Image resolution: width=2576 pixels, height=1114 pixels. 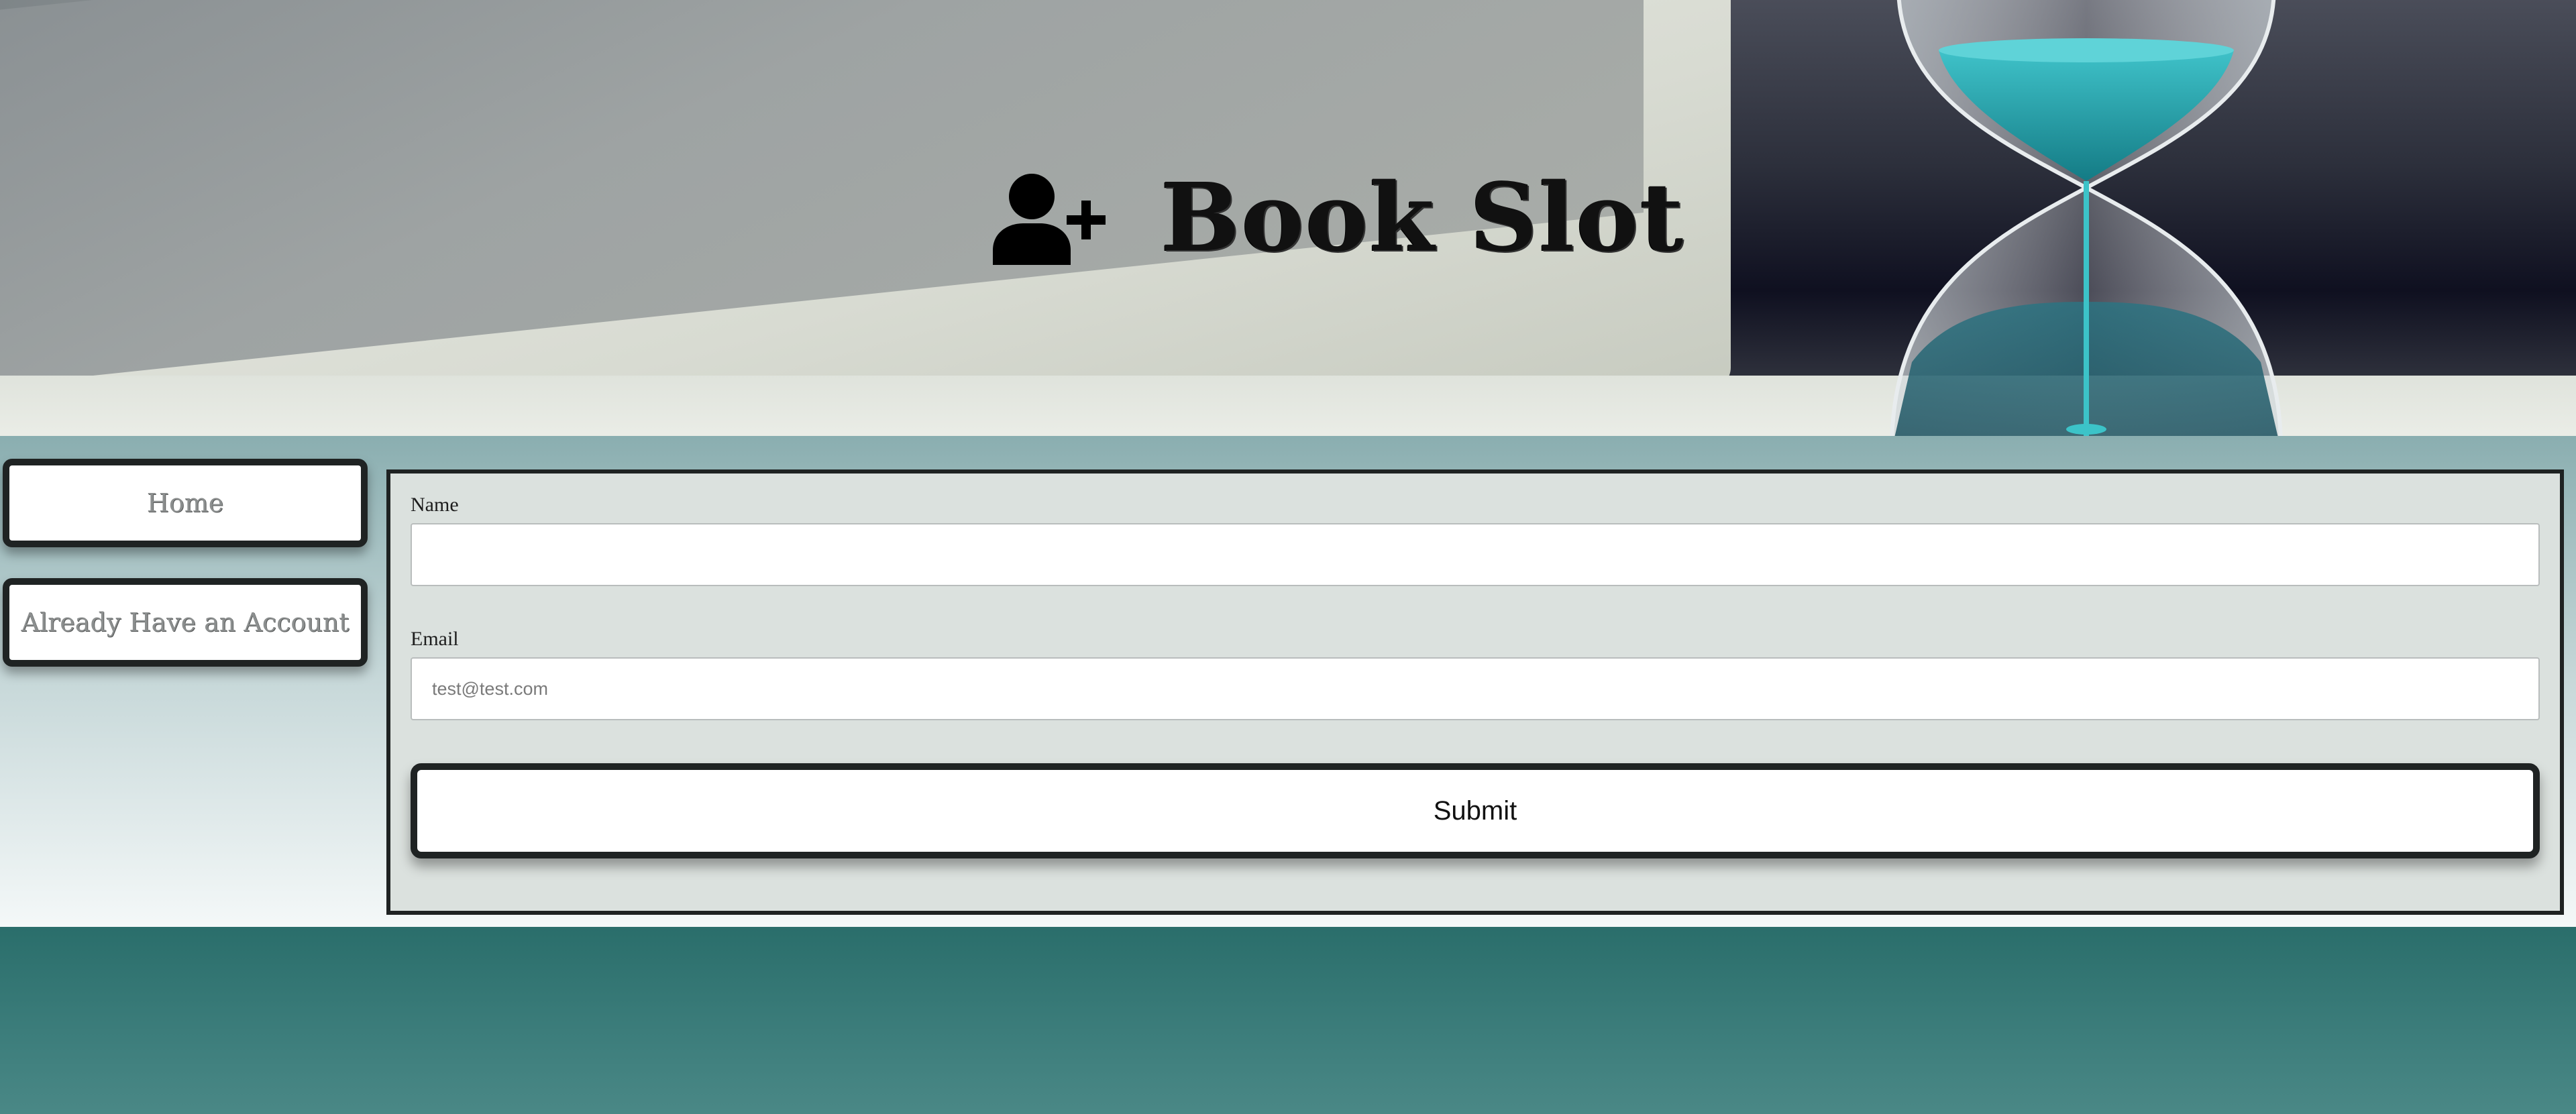 I want to click on email-input, so click(x=1475, y=688).